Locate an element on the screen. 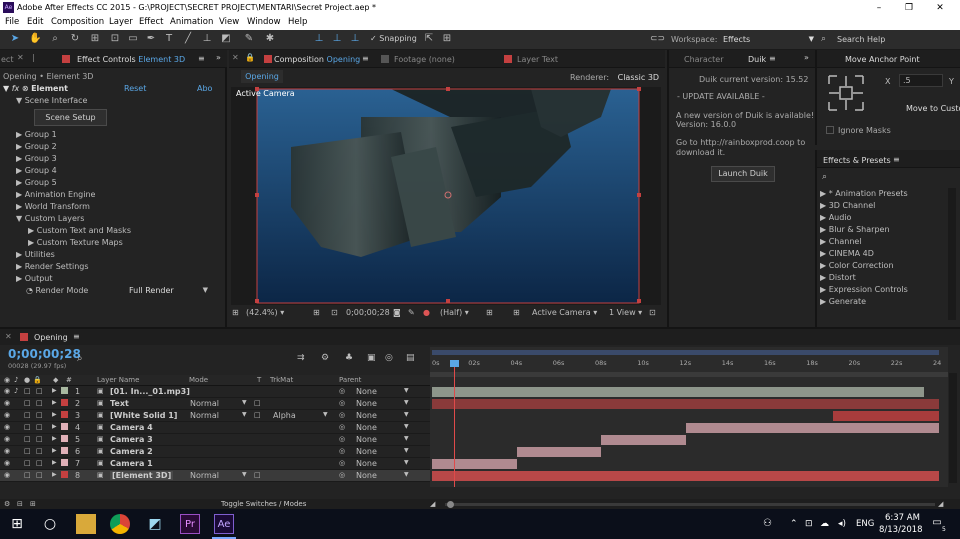 This screenshot has width=960, height=539. menu-composition: Composition is located at coordinates (77, 22).